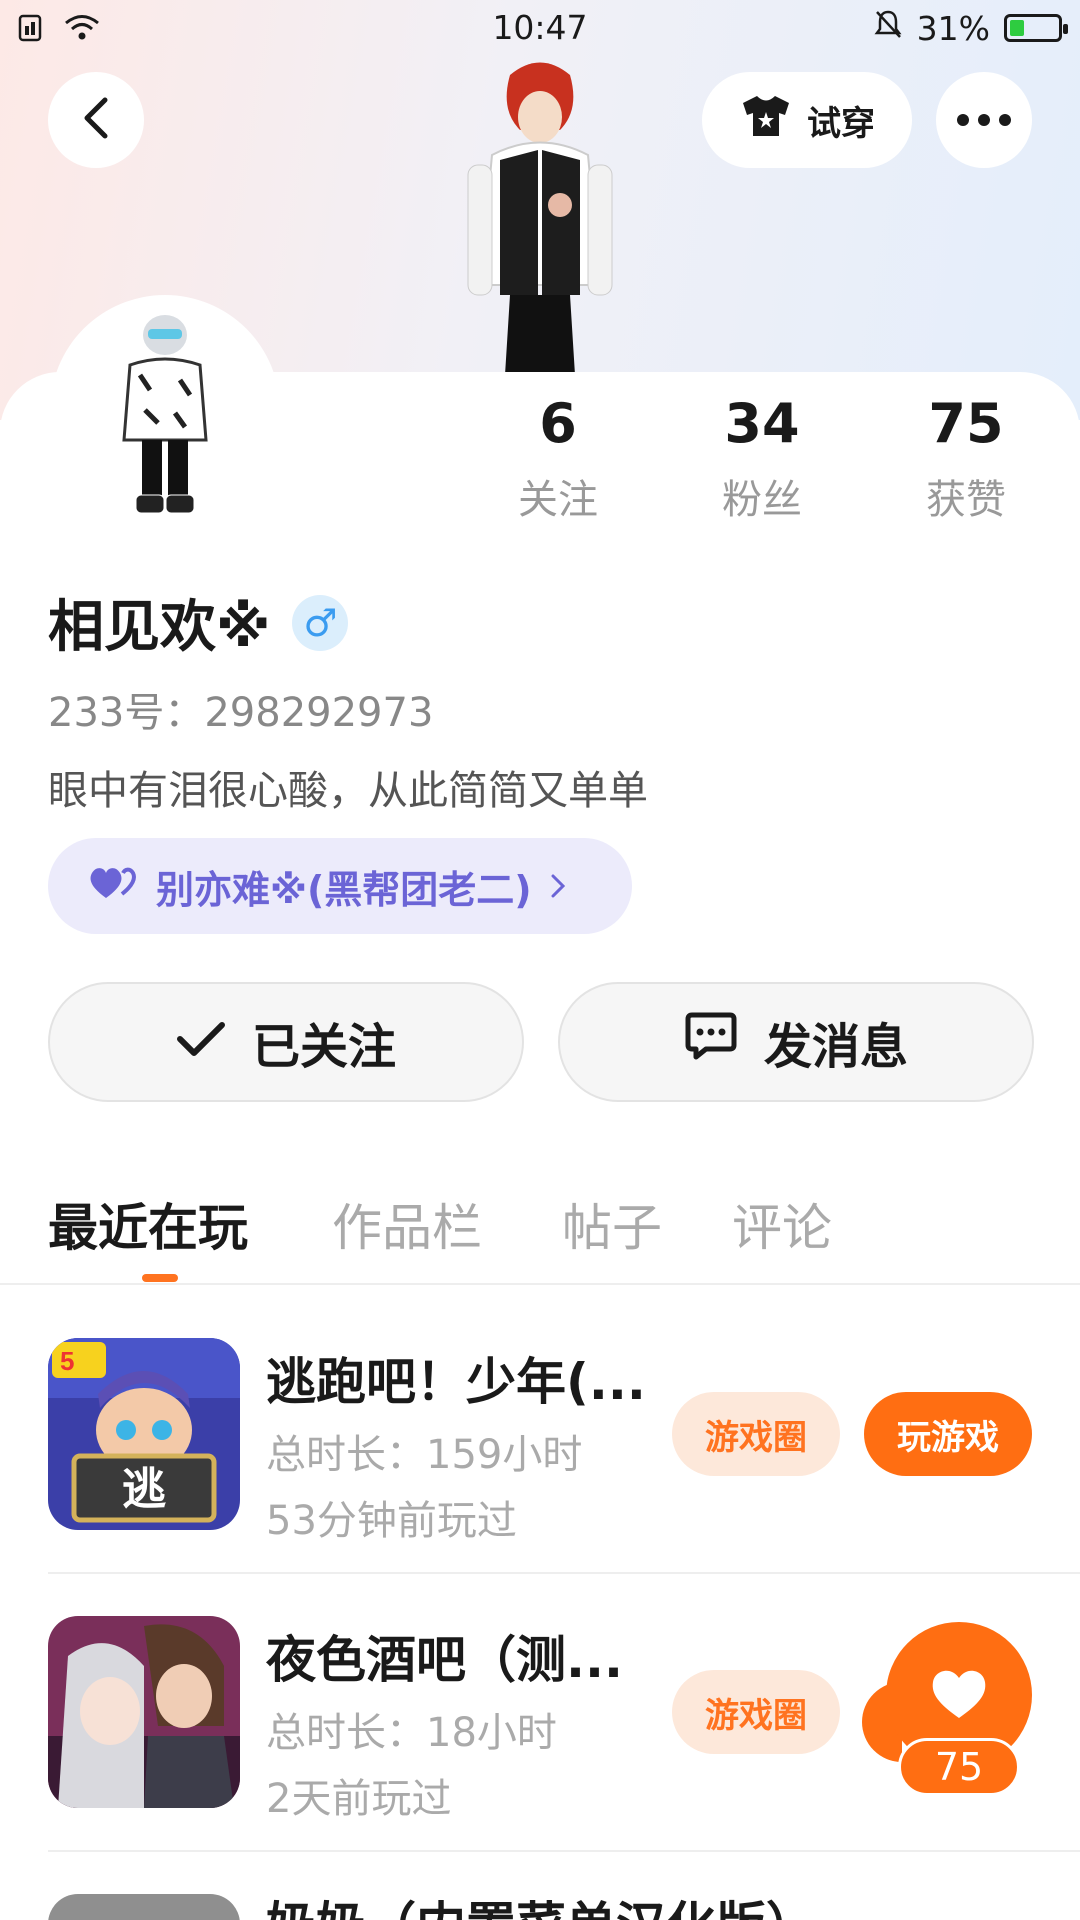 This screenshot has height=1920, width=1080. What do you see at coordinates (612, 1224) in the screenshot?
I see `tab-posts: 帖子` at bounding box center [612, 1224].